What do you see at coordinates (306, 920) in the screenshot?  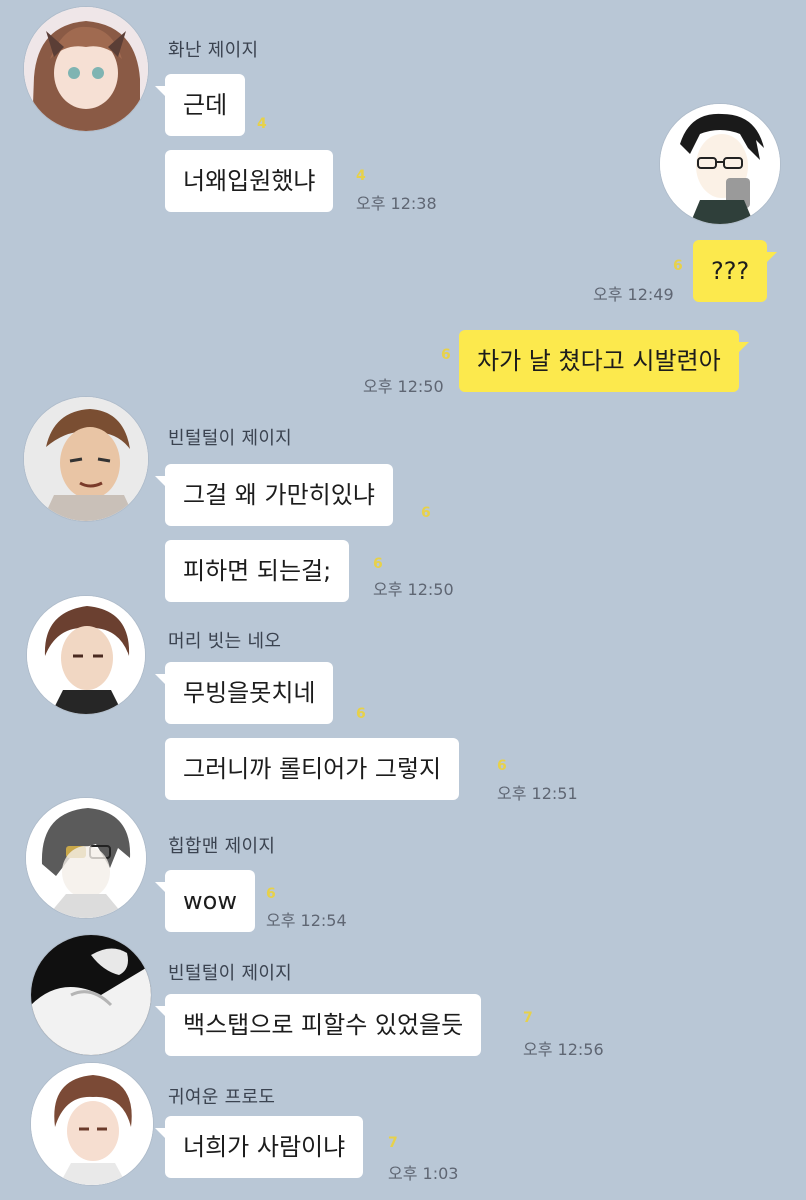 I see `message-time: 오후 12:54` at bounding box center [306, 920].